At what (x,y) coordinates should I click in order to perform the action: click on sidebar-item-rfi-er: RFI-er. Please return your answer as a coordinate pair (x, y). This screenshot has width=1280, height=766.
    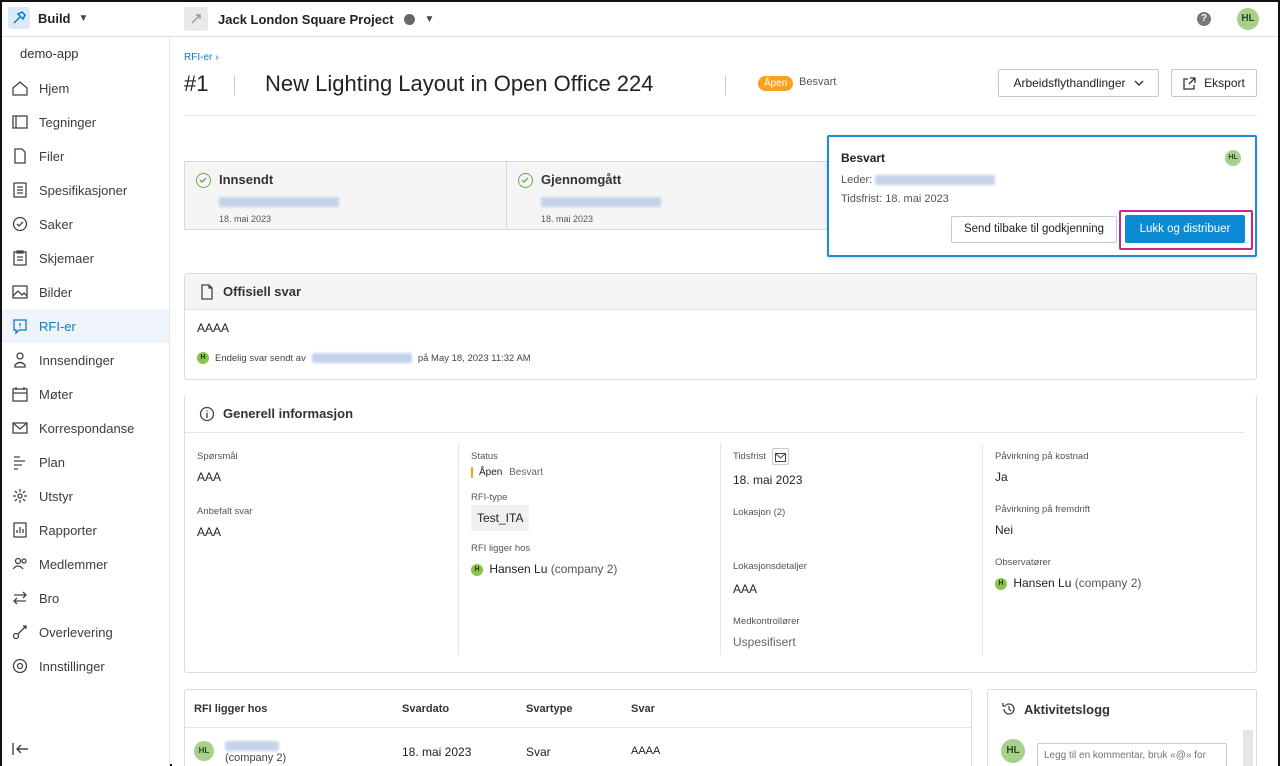
    Looking at the image, I should click on (85, 326).